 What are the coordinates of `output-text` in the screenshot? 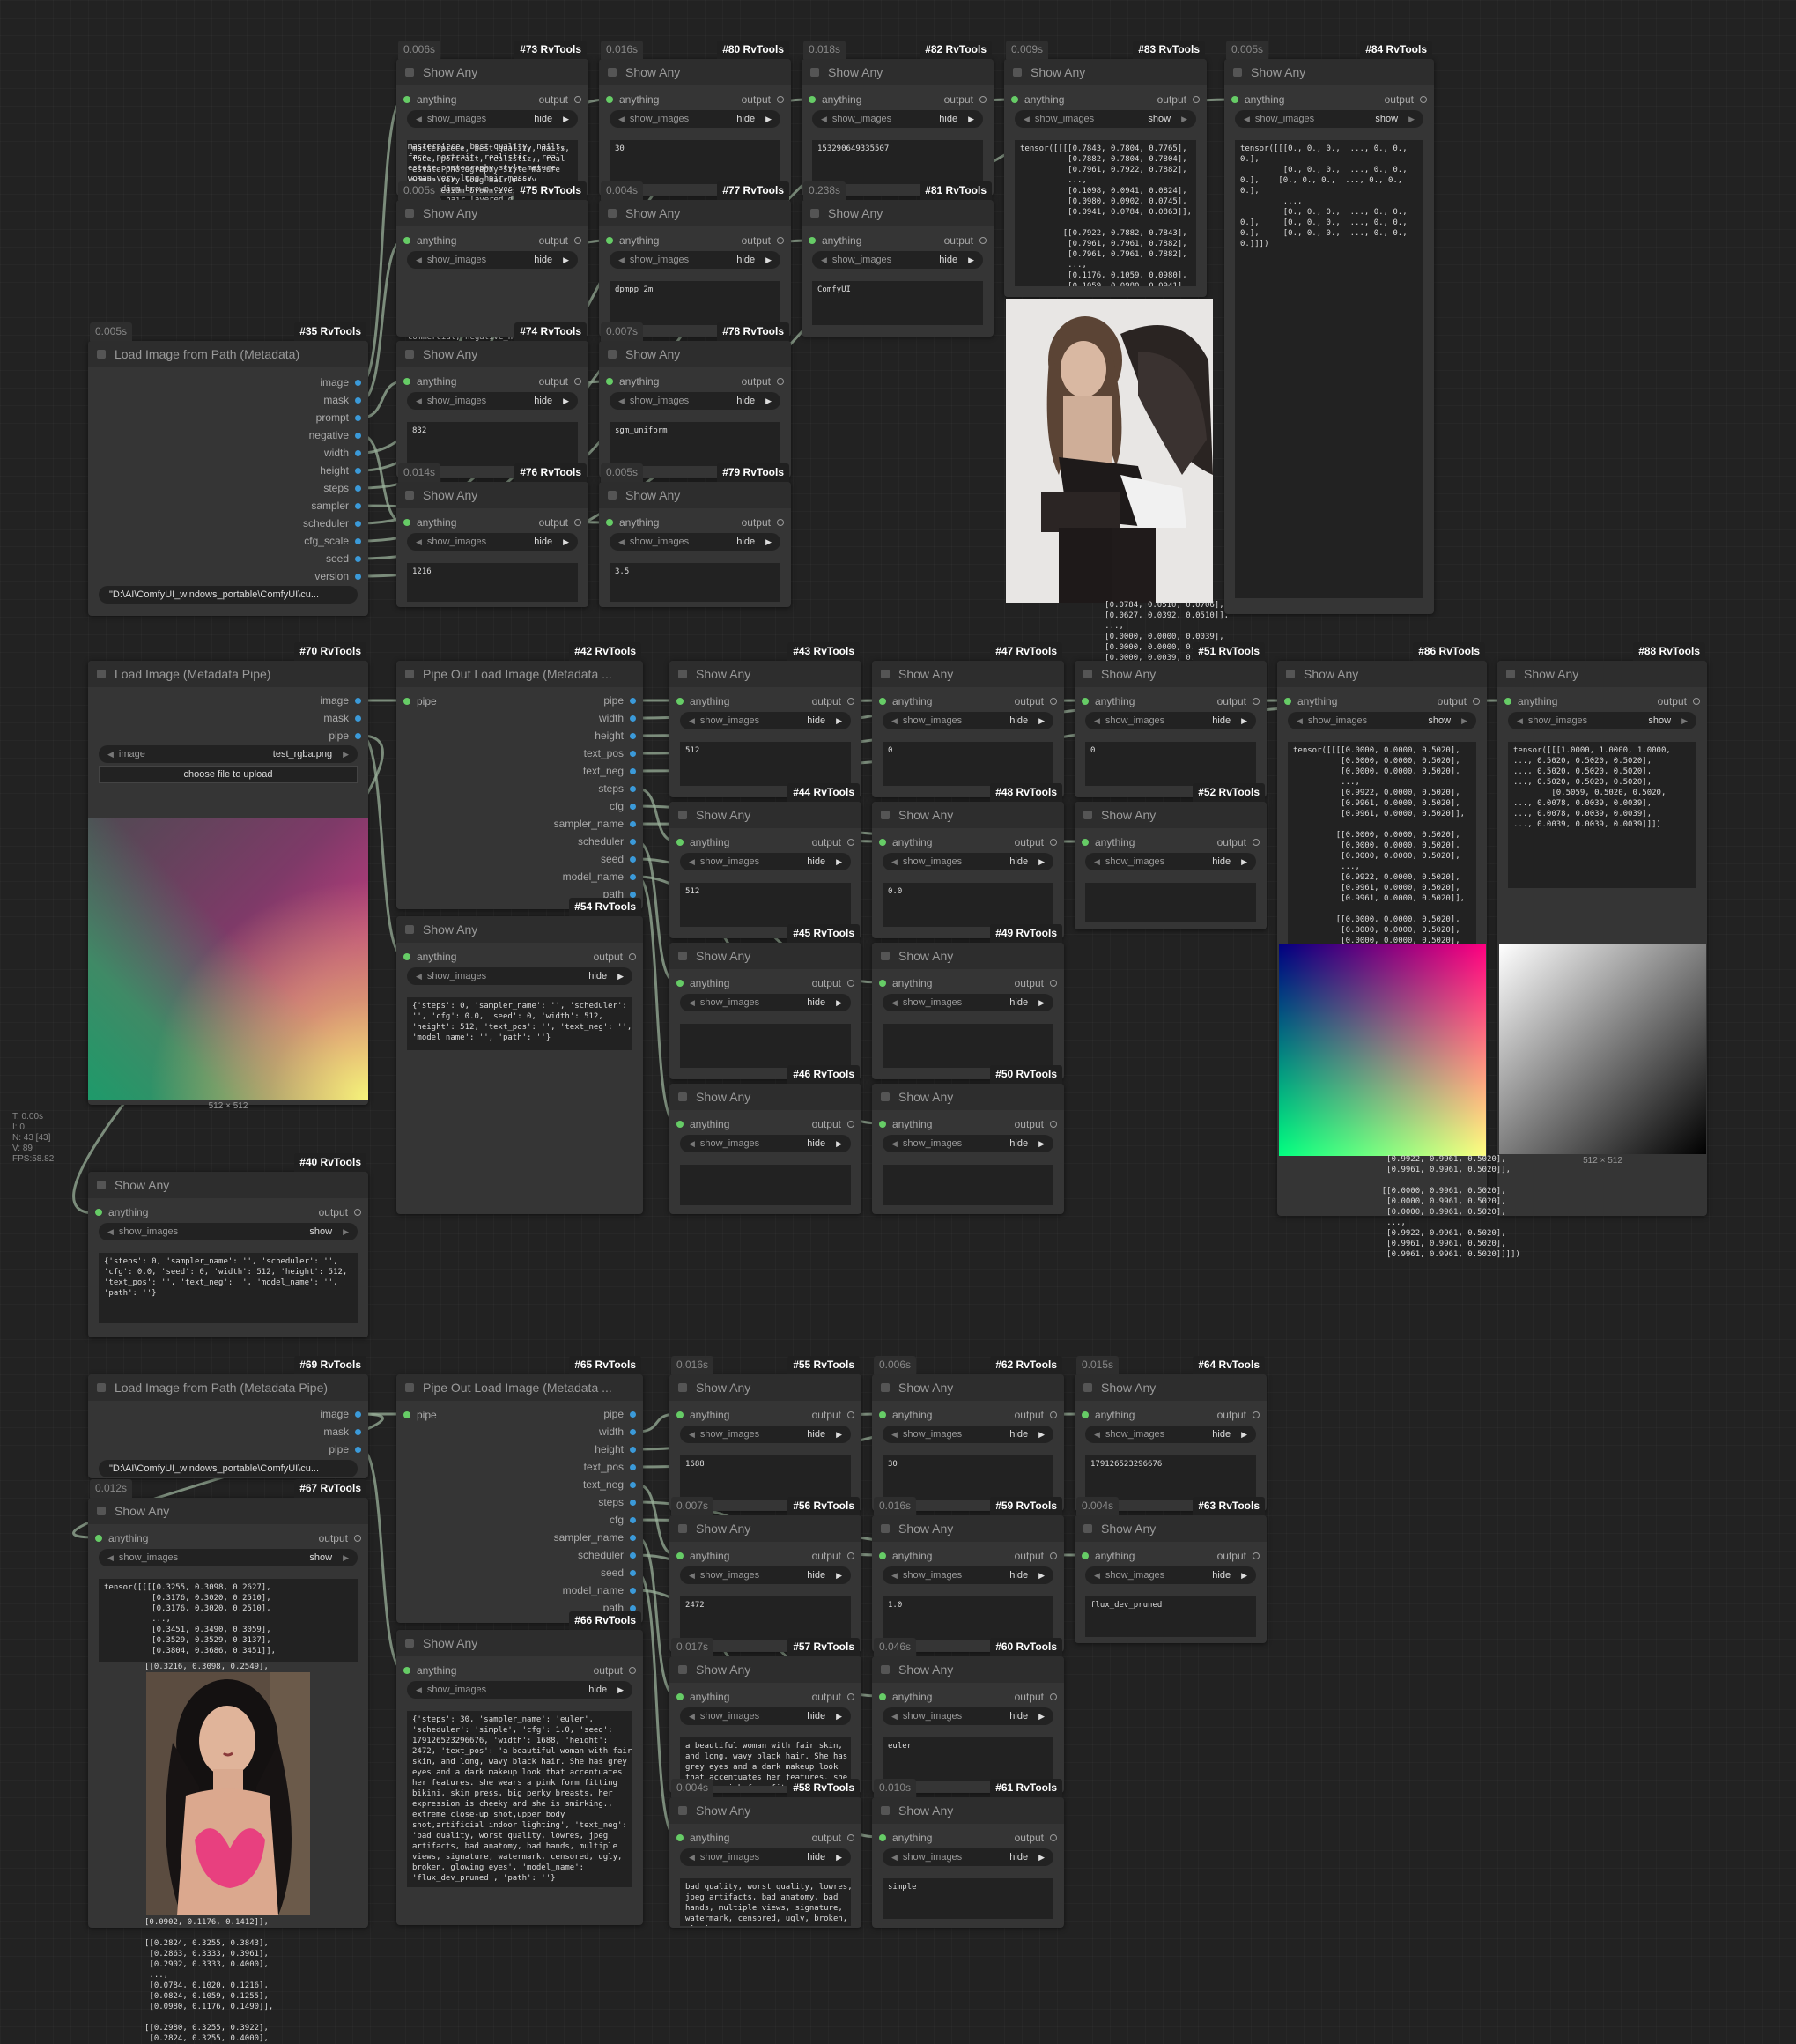 It's located at (968, 1046).